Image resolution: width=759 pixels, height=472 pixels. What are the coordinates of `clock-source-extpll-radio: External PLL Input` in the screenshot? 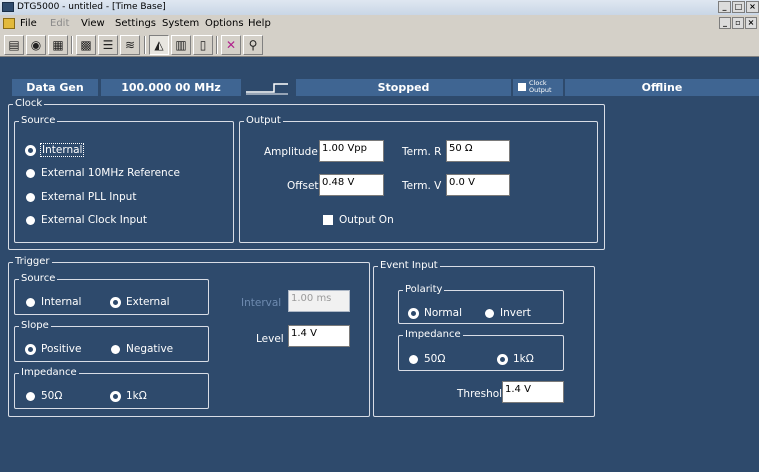 It's located at (81, 197).